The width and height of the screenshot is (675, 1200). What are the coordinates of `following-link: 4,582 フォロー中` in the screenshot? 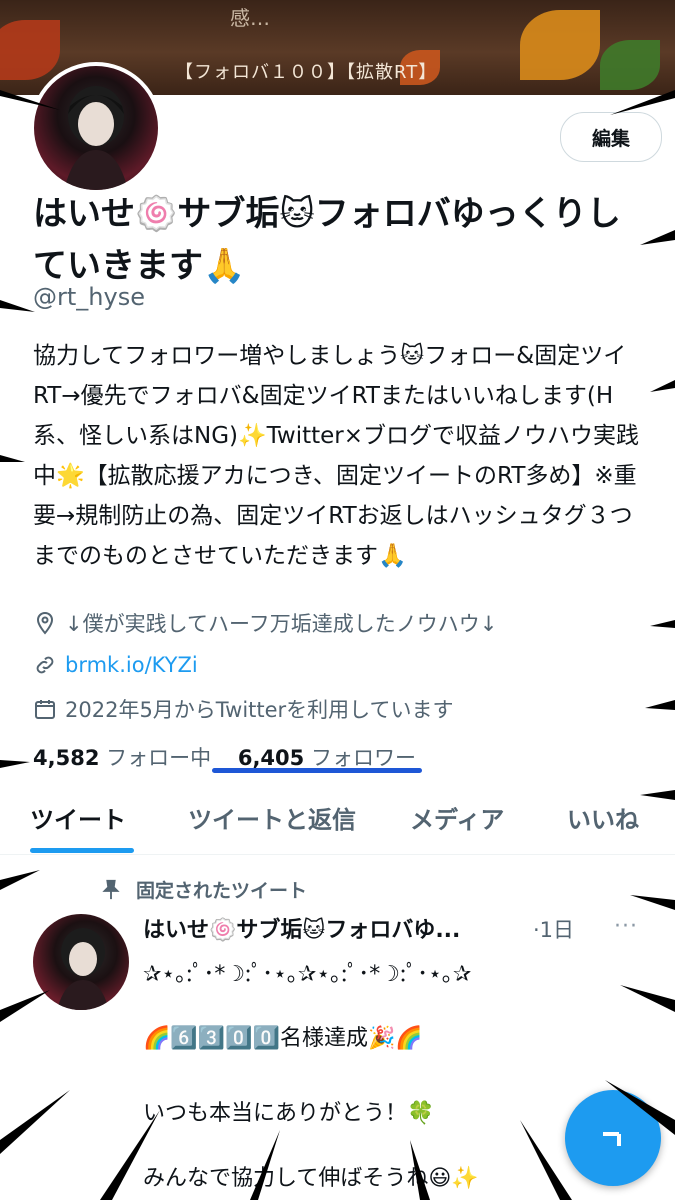 It's located at (122, 758).